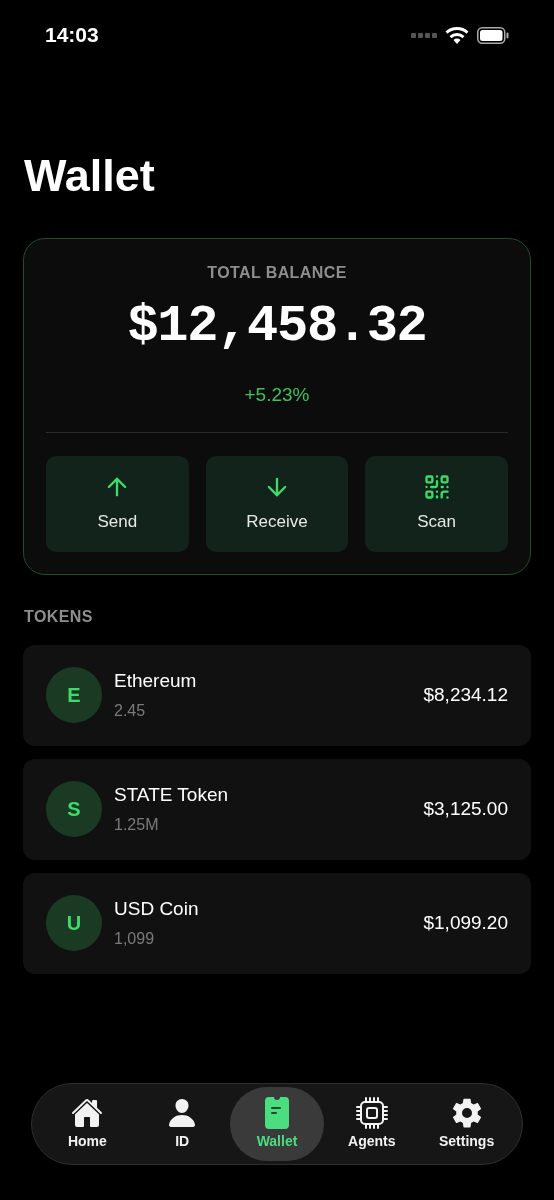 The width and height of the screenshot is (554, 1200). Describe the element at coordinates (436, 486) in the screenshot. I see `qr-code-icon` at that location.